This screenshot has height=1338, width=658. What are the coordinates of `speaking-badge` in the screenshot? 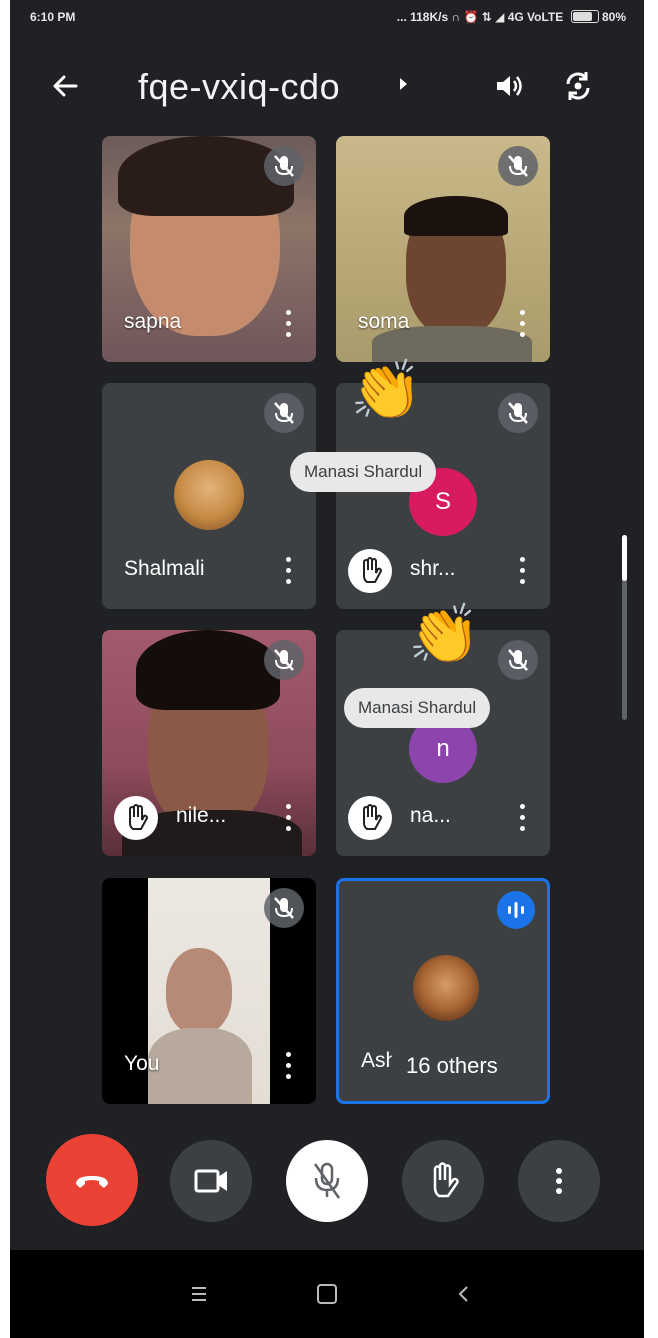 It's located at (516, 910).